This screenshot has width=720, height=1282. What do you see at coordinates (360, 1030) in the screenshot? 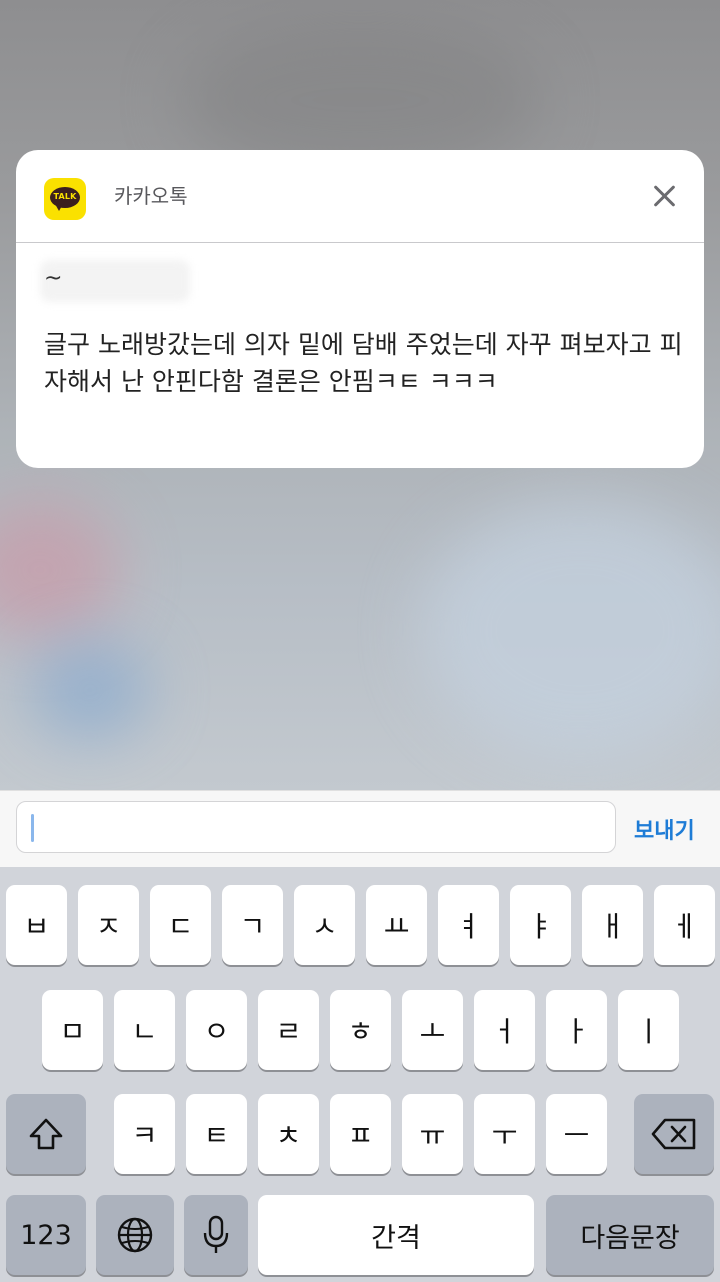
I see `key-h: ㅎ` at bounding box center [360, 1030].